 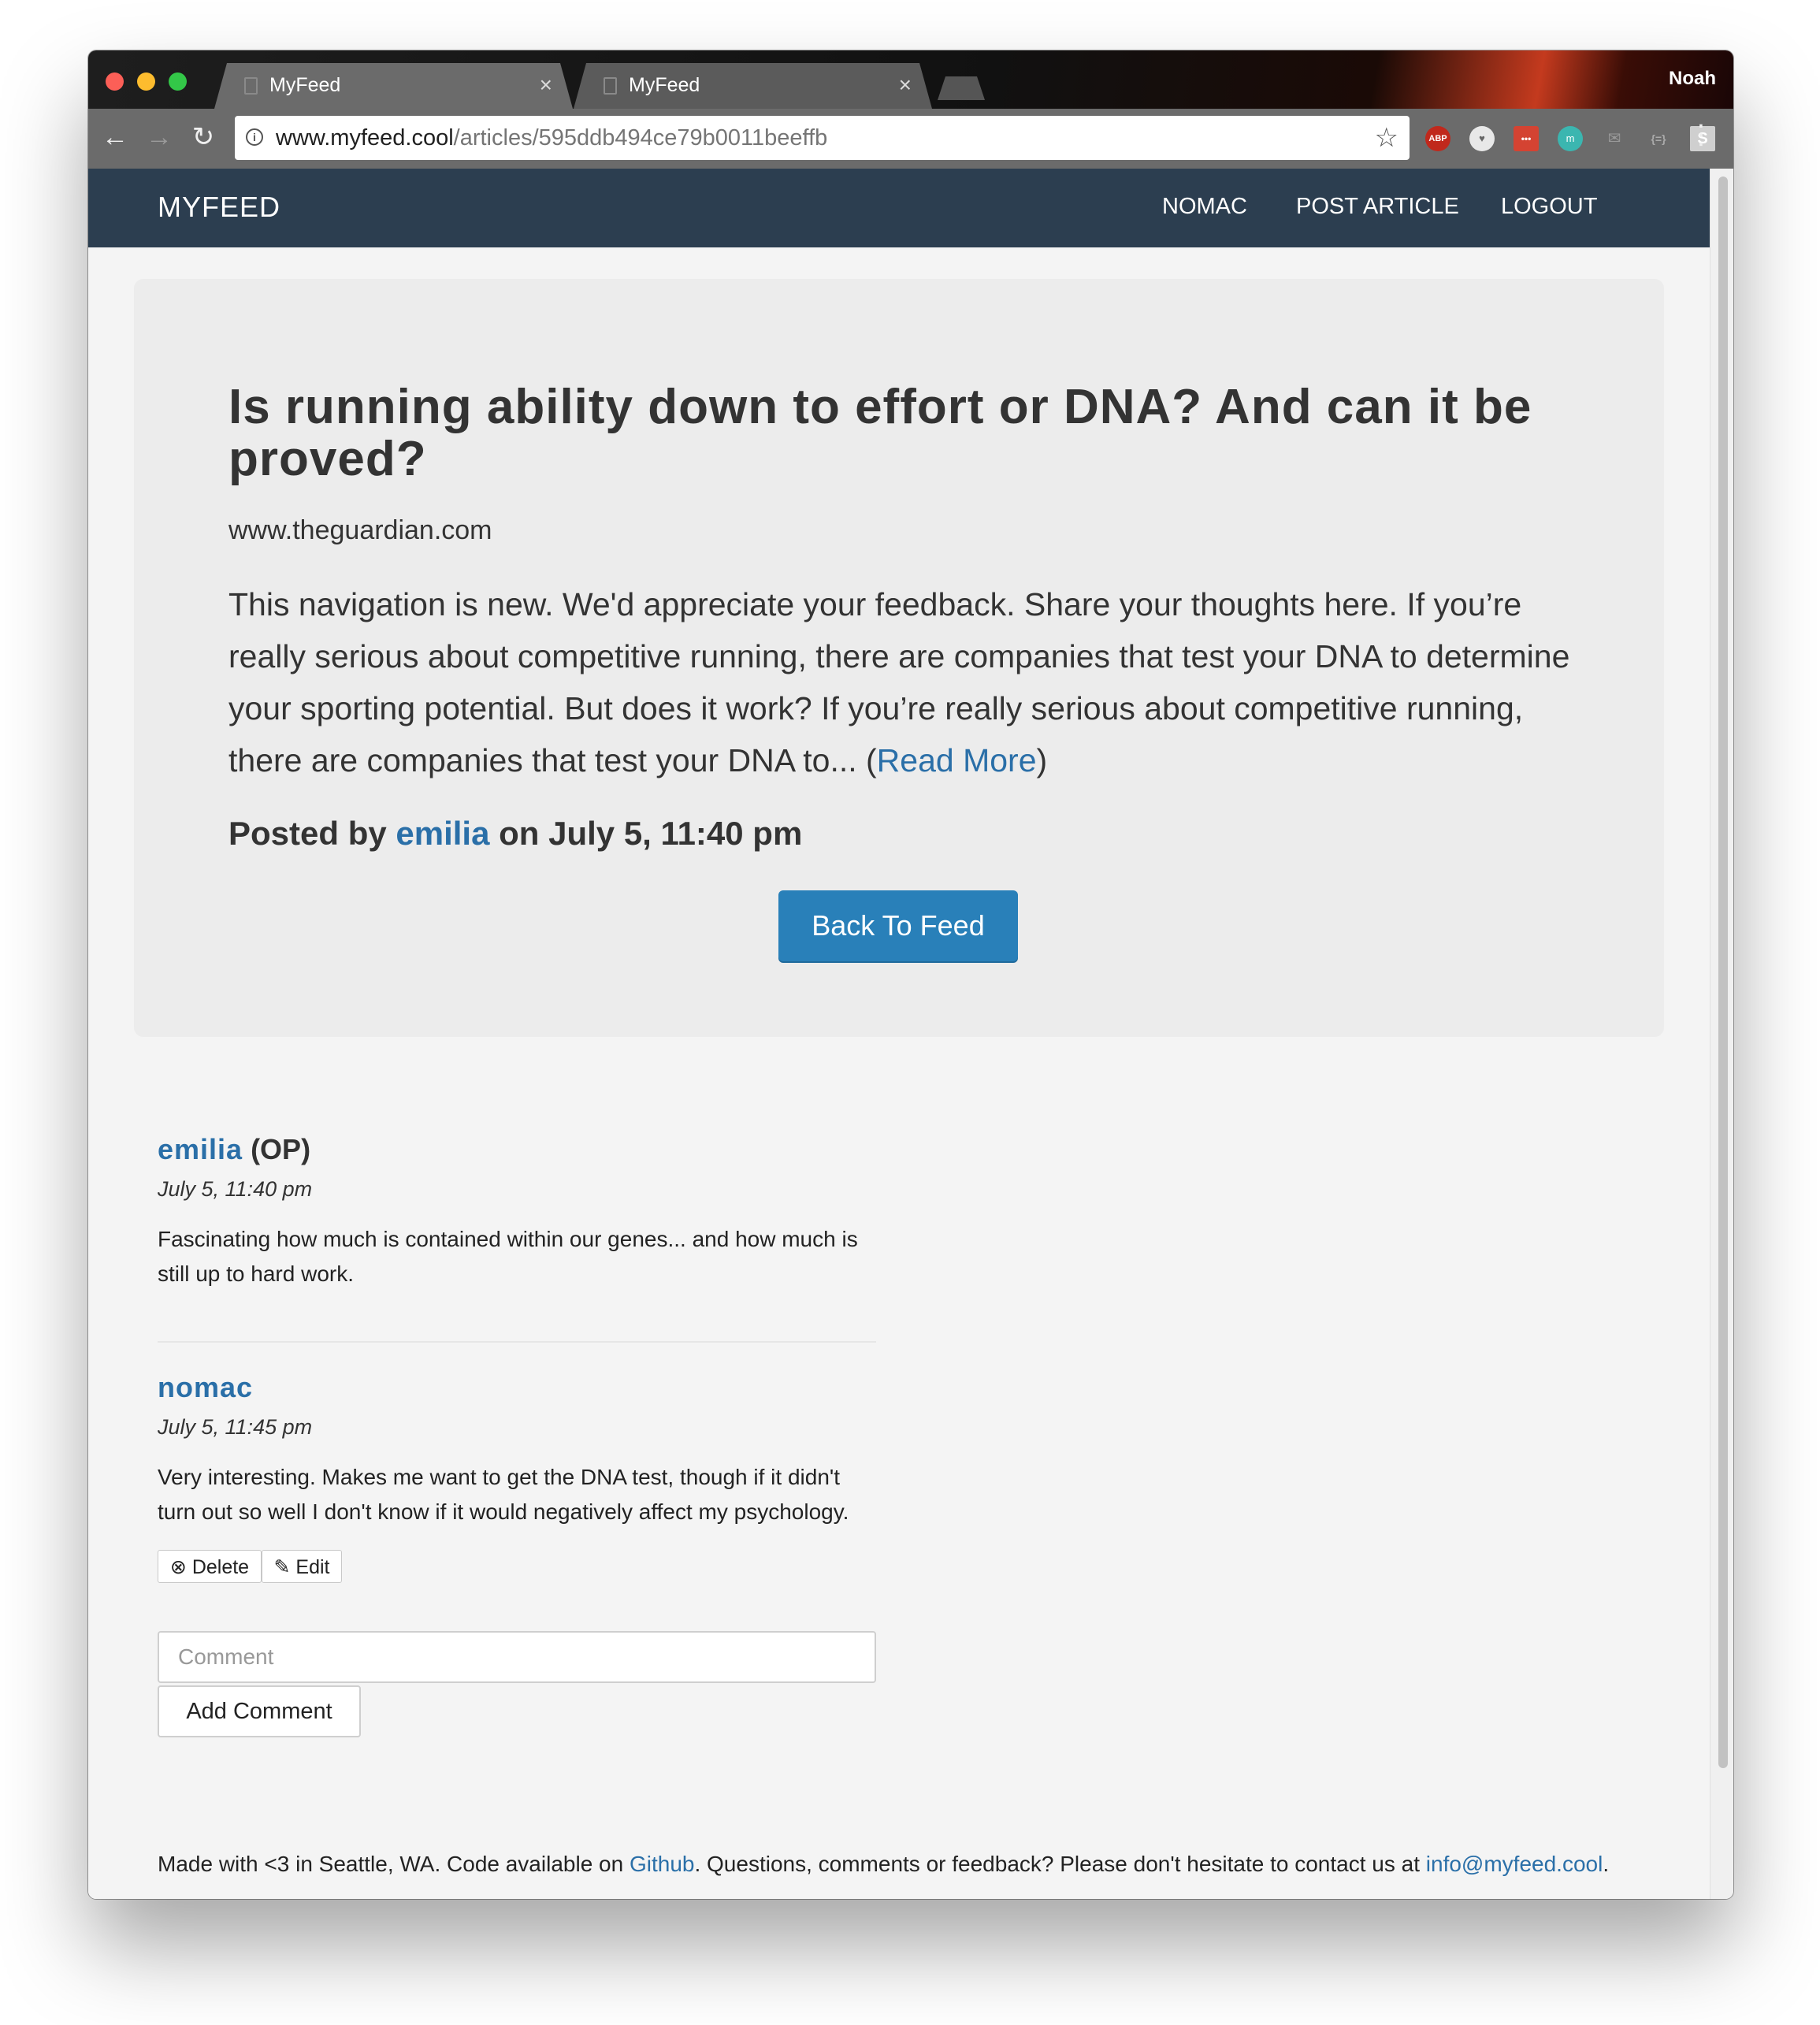 I want to click on article-meta: Posted by emilia on July 5, 11:40 pm, so click(x=515, y=834).